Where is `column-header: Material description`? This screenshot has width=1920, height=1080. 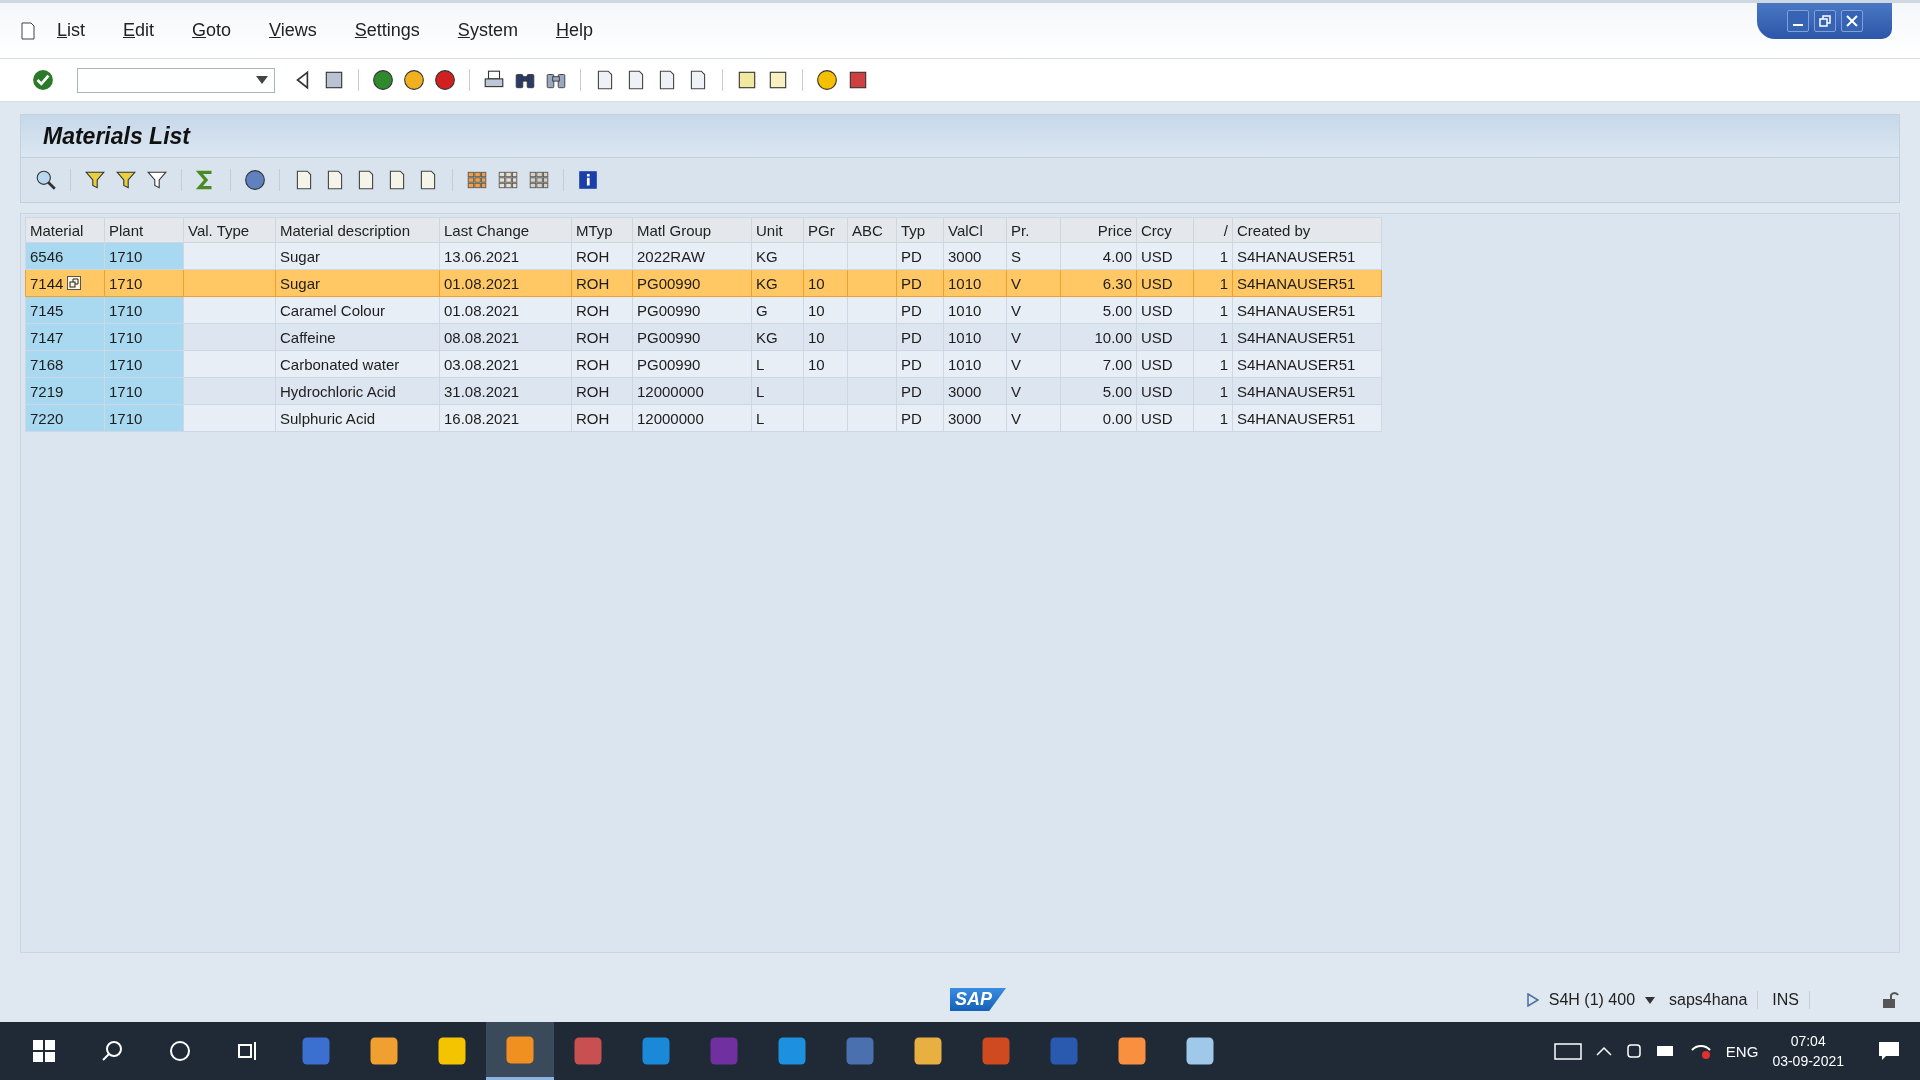 column-header: Material description is located at coordinates (357, 230).